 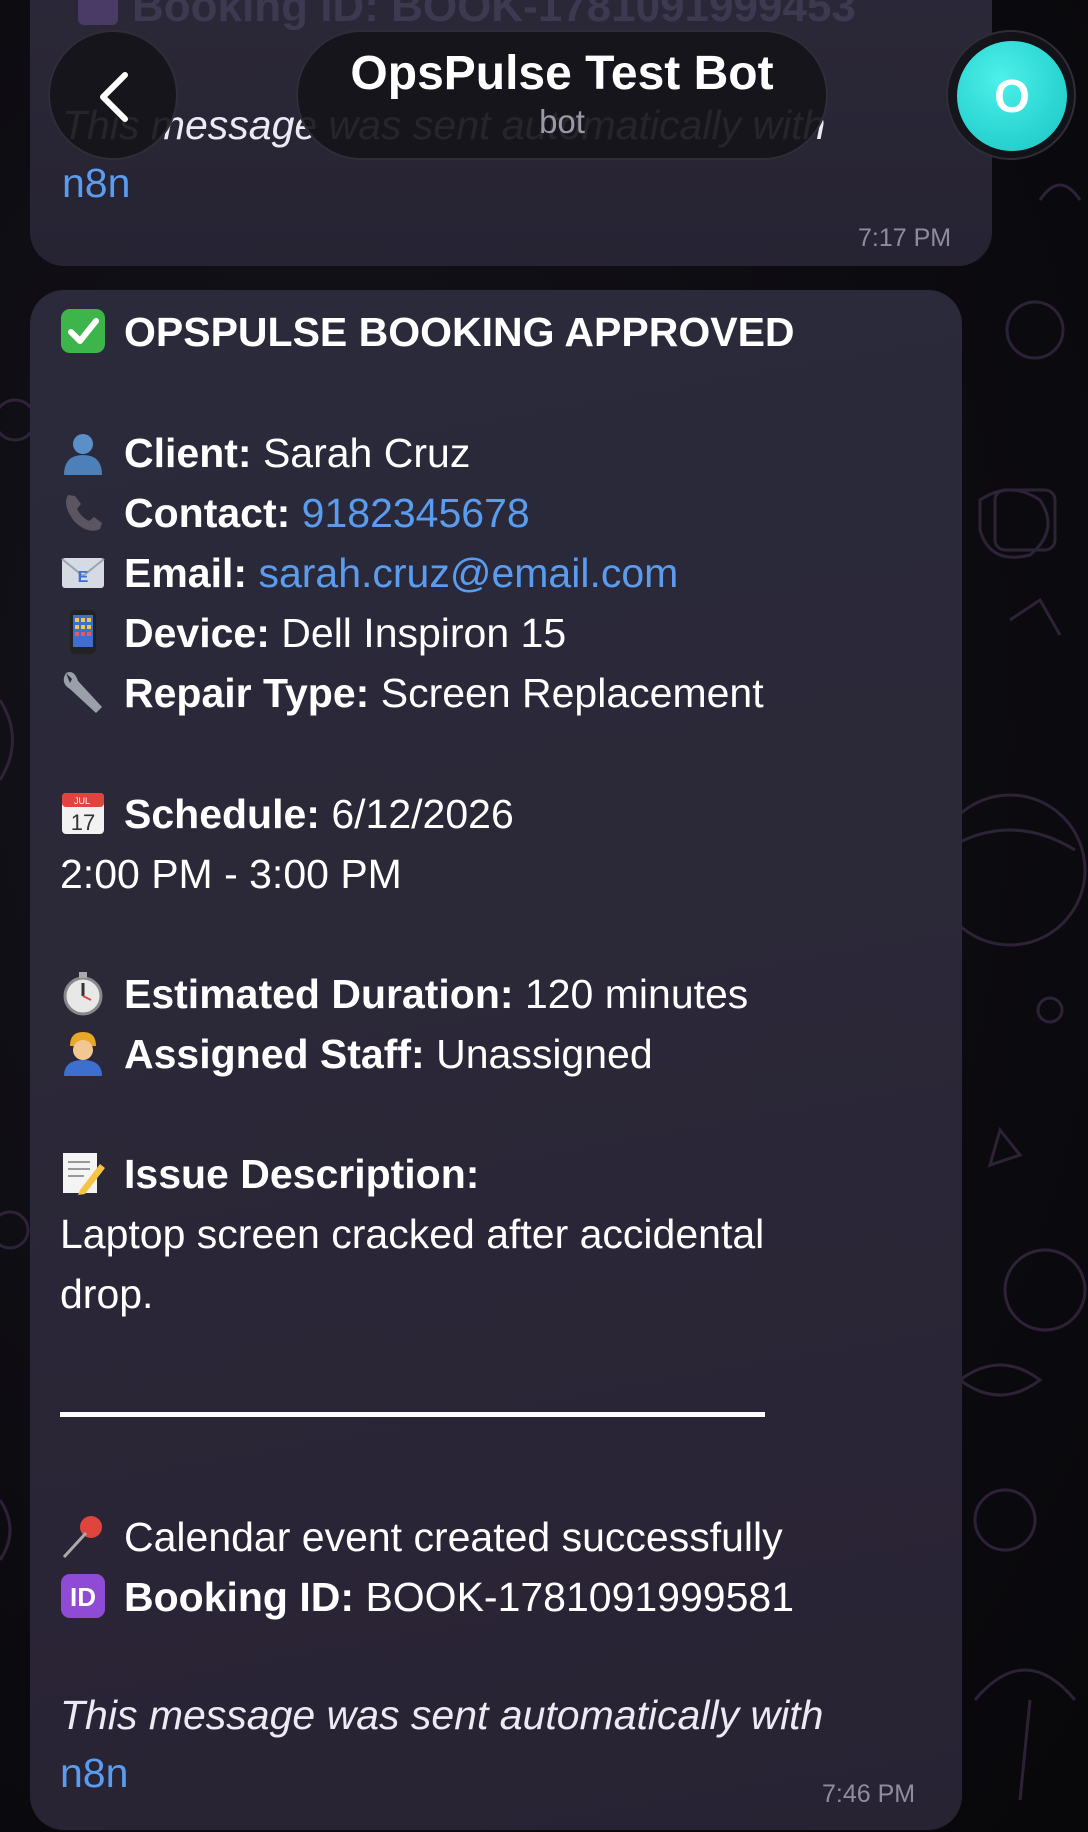 I want to click on e-mail-envelope-icon: E, so click(x=83, y=572).